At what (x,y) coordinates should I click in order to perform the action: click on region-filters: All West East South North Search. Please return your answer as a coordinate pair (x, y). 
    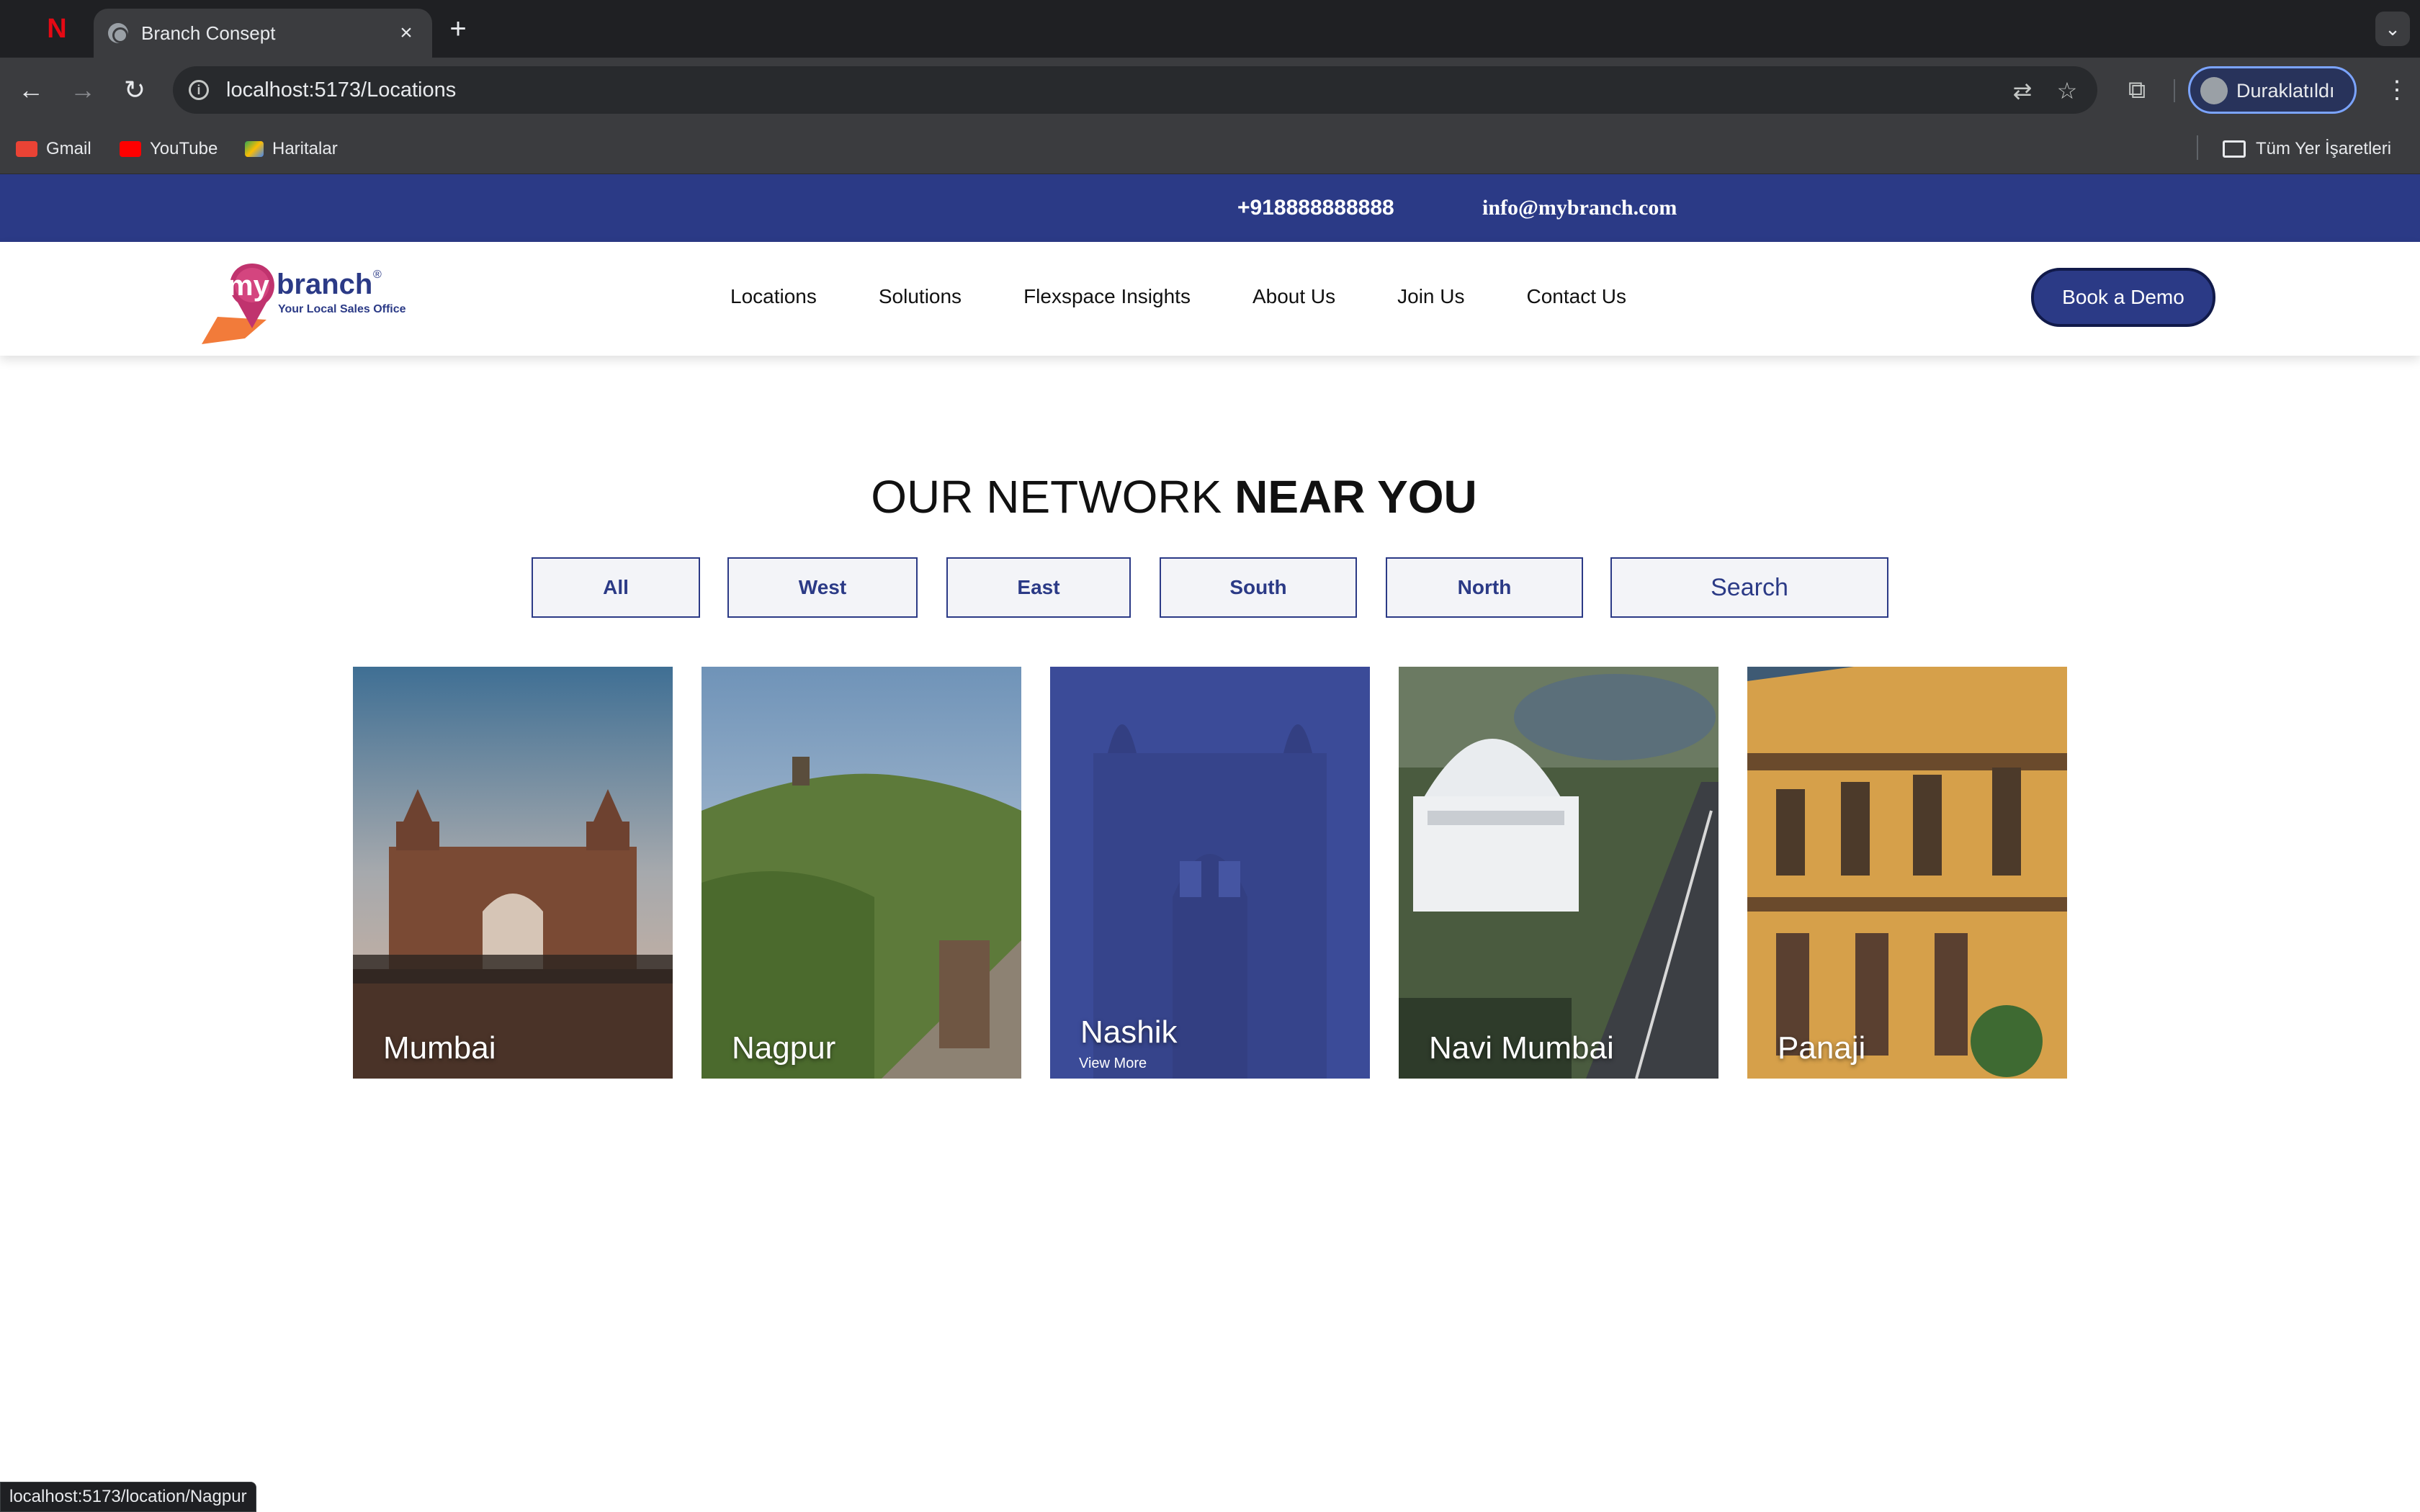
    Looking at the image, I should click on (1210, 587).